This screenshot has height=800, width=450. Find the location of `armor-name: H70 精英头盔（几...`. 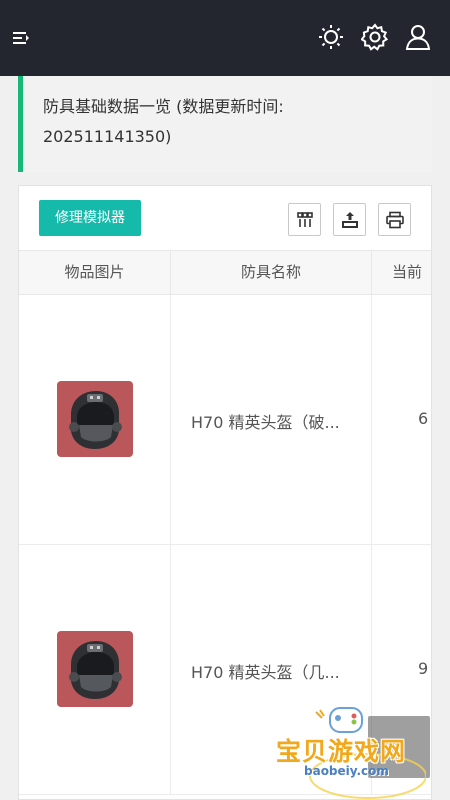

armor-name: H70 精英头盔（几... is located at coordinates (265, 672).